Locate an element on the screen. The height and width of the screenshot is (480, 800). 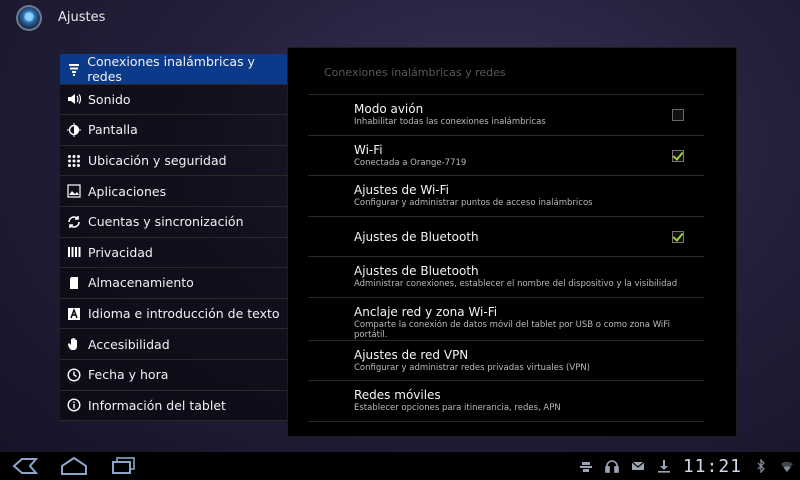
email-icon is located at coordinates (638, 466).